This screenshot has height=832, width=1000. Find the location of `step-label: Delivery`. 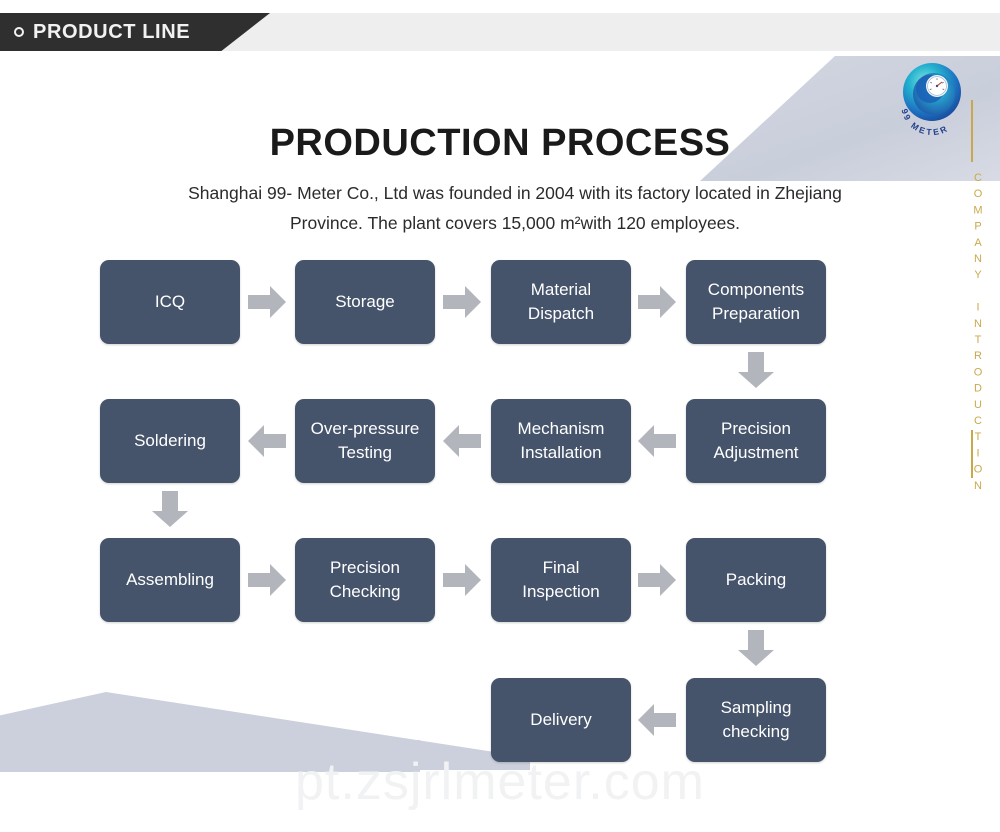

step-label: Delivery is located at coordinates (561, 719).